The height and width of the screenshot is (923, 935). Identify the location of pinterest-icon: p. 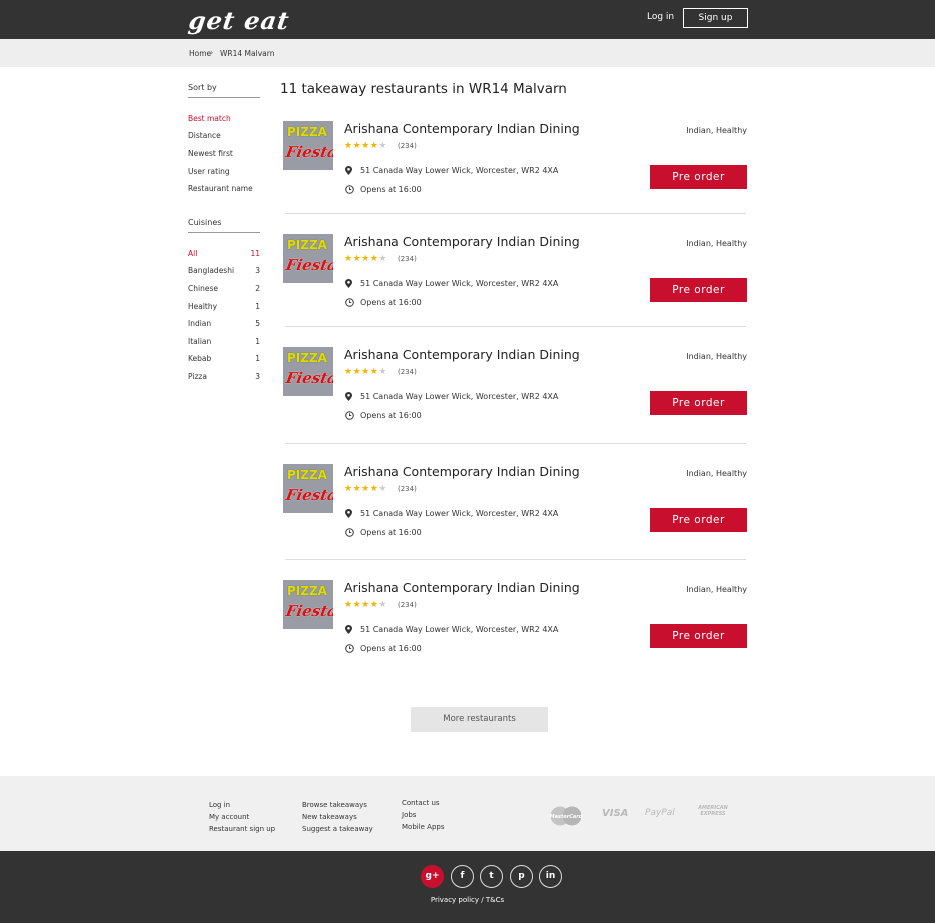
(521, 876).